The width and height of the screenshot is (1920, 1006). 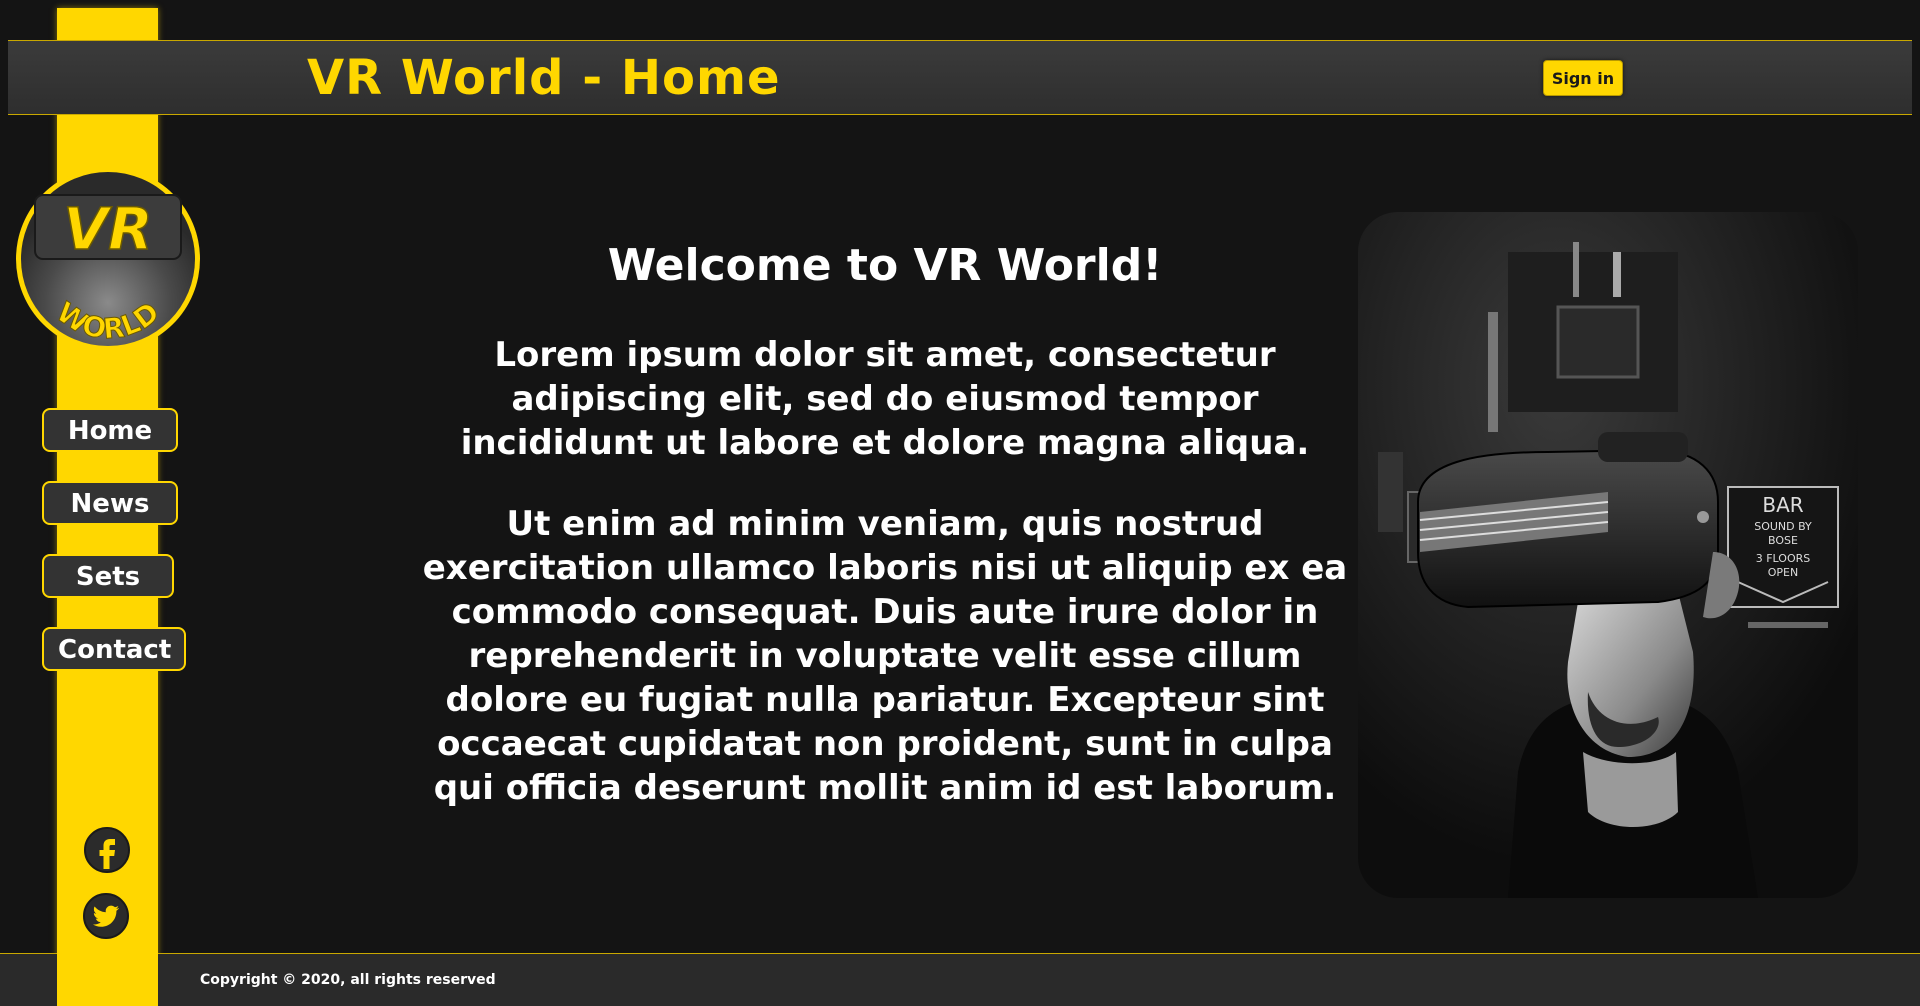 I want to click on facebook-icon, so click(x=107, y=850).